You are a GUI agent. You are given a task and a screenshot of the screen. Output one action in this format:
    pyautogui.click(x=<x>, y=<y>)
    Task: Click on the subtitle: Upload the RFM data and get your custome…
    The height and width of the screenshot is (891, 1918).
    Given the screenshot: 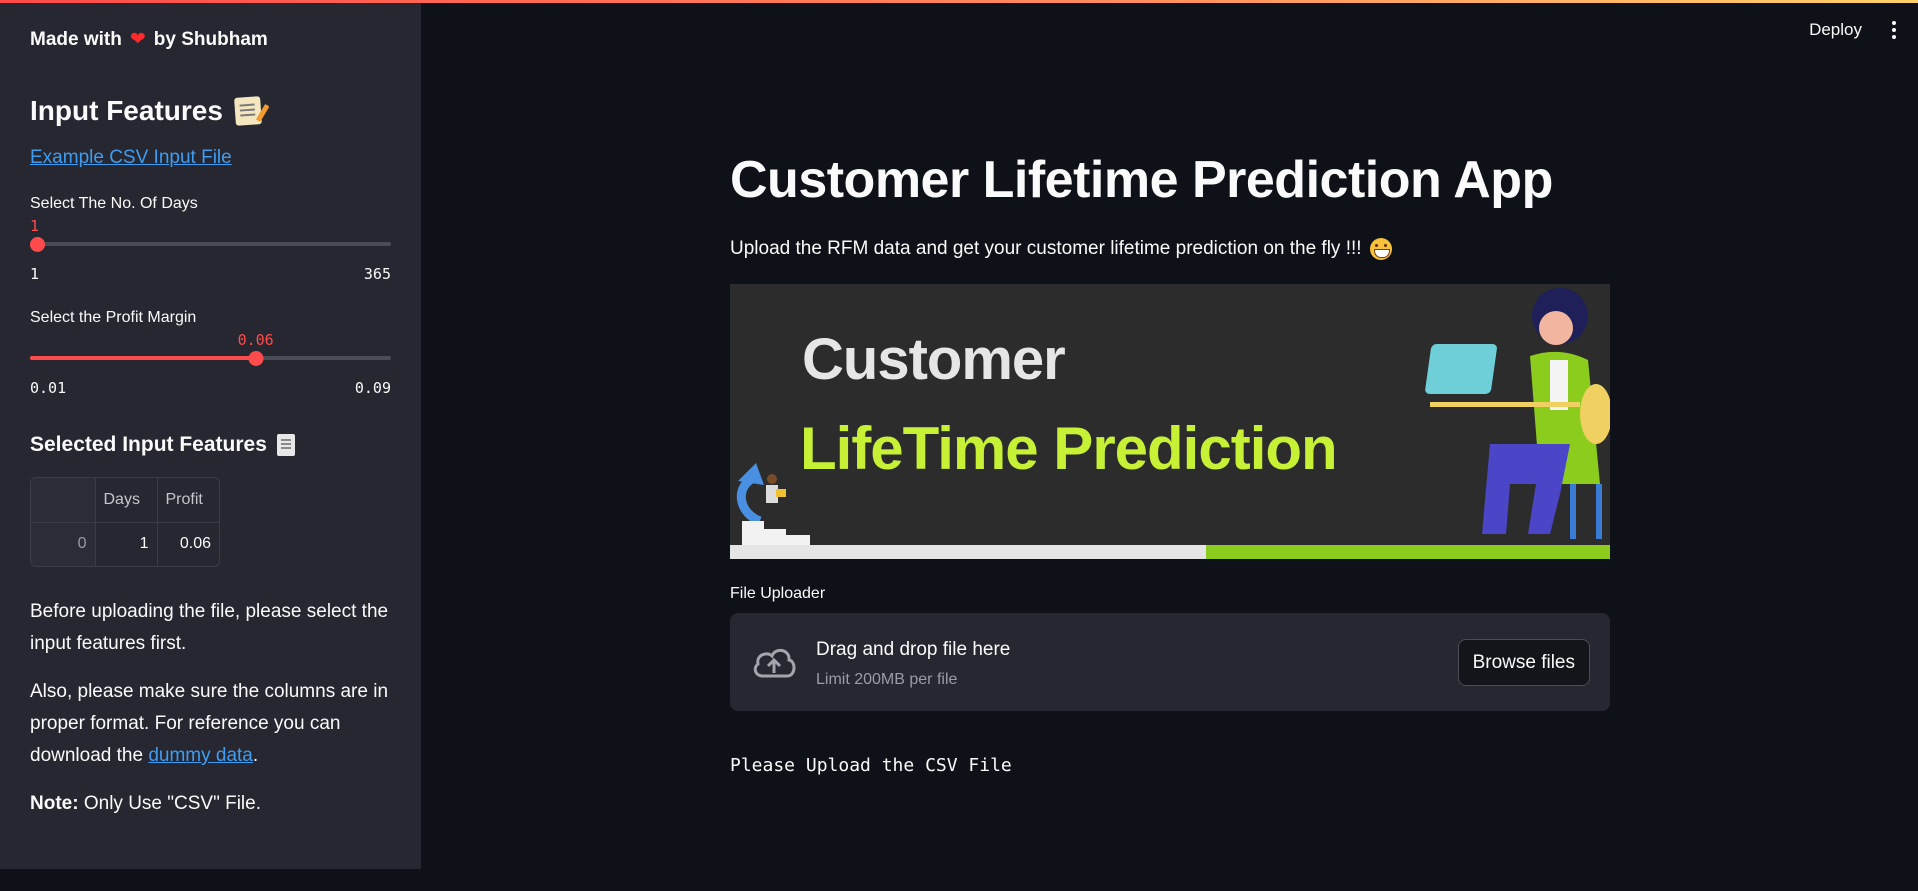 What is the action you would take?
    pyautogui.click(x=1170, y=249)
    